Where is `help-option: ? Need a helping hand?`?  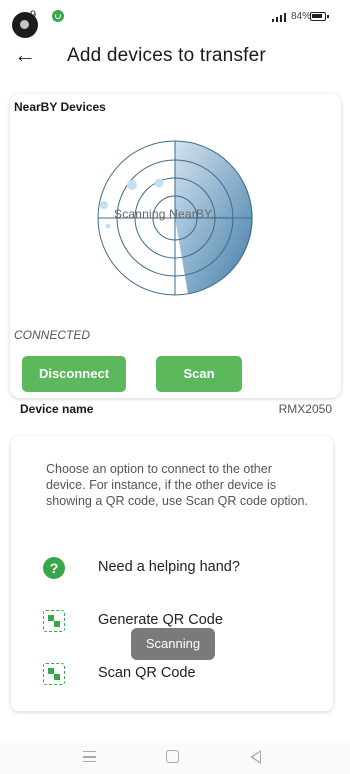 help-option: ? Need a helping hand? is located at coordinates (178, 568).